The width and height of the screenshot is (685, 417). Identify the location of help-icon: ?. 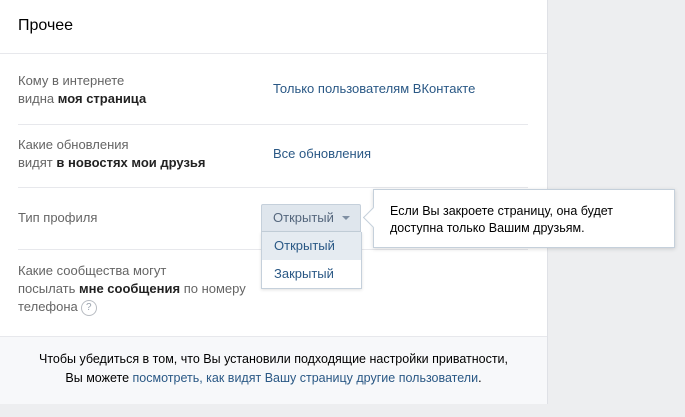
(88, 307).